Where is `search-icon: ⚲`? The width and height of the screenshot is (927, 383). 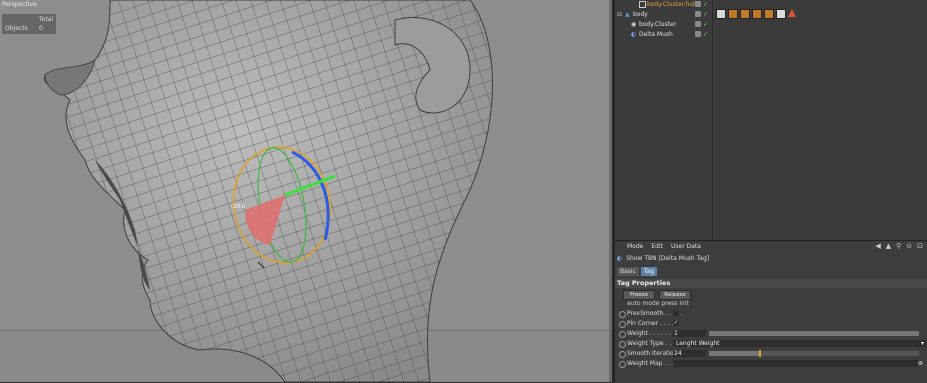
search-icon: ⚲ is located at coordinates (898, 246).